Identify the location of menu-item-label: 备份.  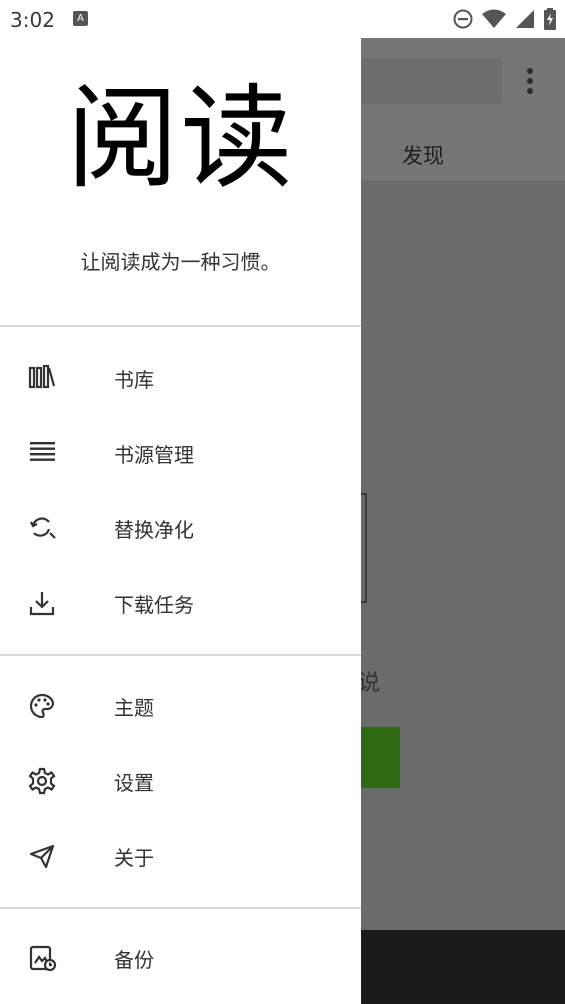
(134, 960).